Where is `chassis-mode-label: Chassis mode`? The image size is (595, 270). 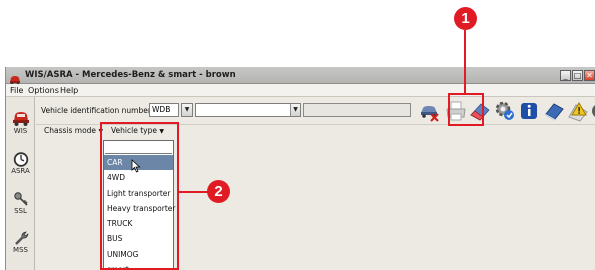
chassis-mode-label: Chassis mode is located at coordinates (70, 130).